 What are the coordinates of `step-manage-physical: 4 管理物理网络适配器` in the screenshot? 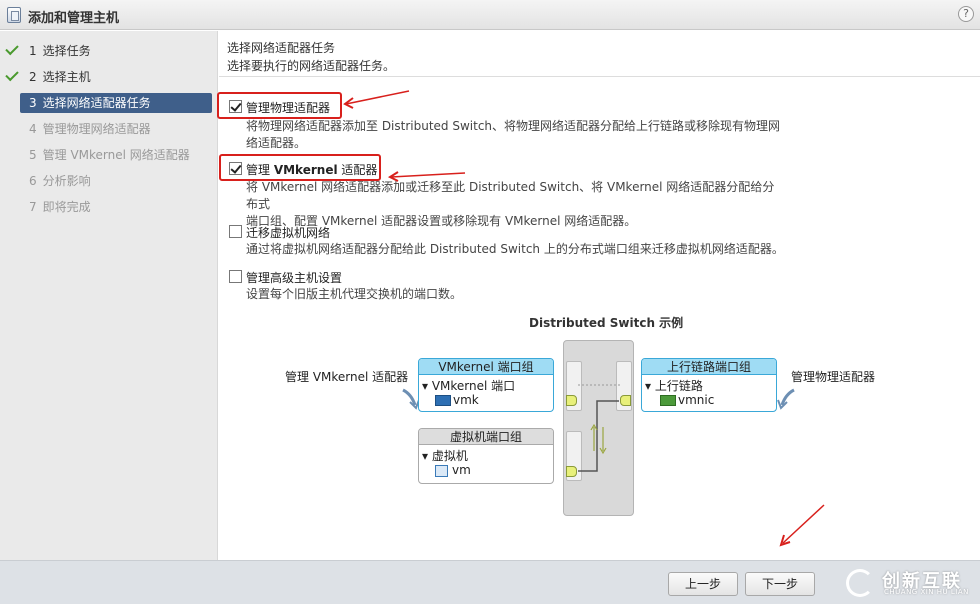 It's located at (90, 129).